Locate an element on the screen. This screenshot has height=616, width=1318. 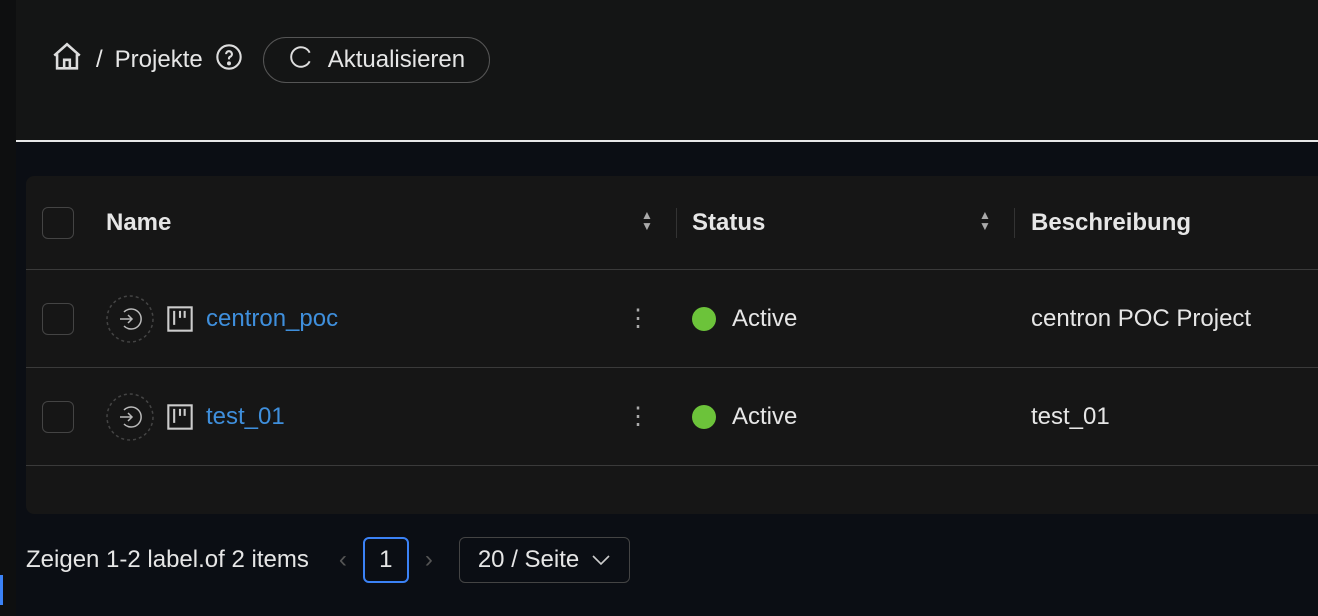
refresh-button: Aktualisieren is located at coordinates (376, 60).